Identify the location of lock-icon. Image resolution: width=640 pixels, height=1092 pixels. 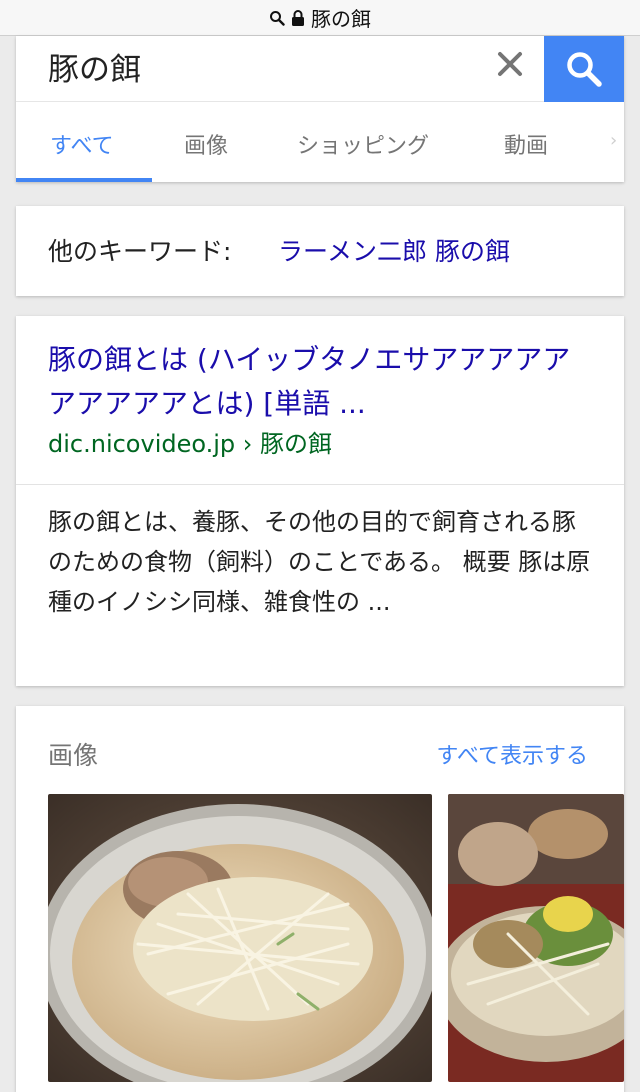
(298, 18).